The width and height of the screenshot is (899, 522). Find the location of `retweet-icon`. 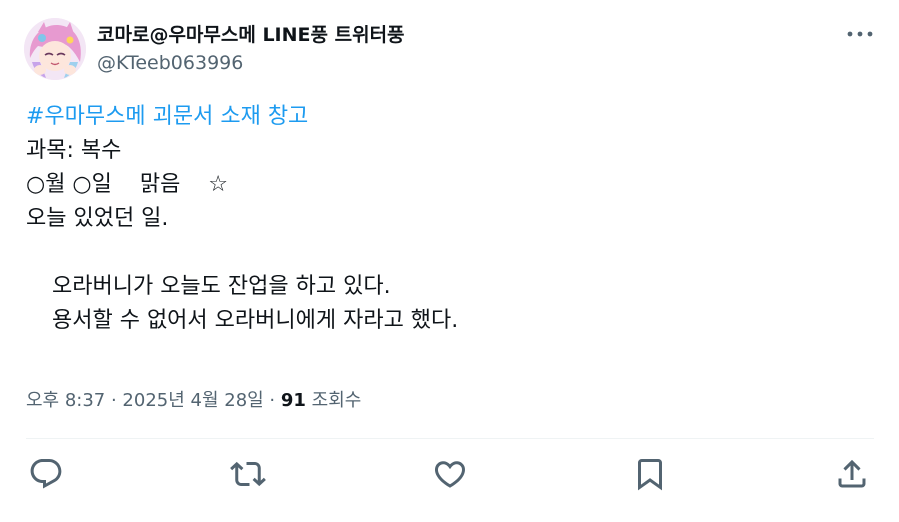

retweet-icon is located at coordinates (248, 474).